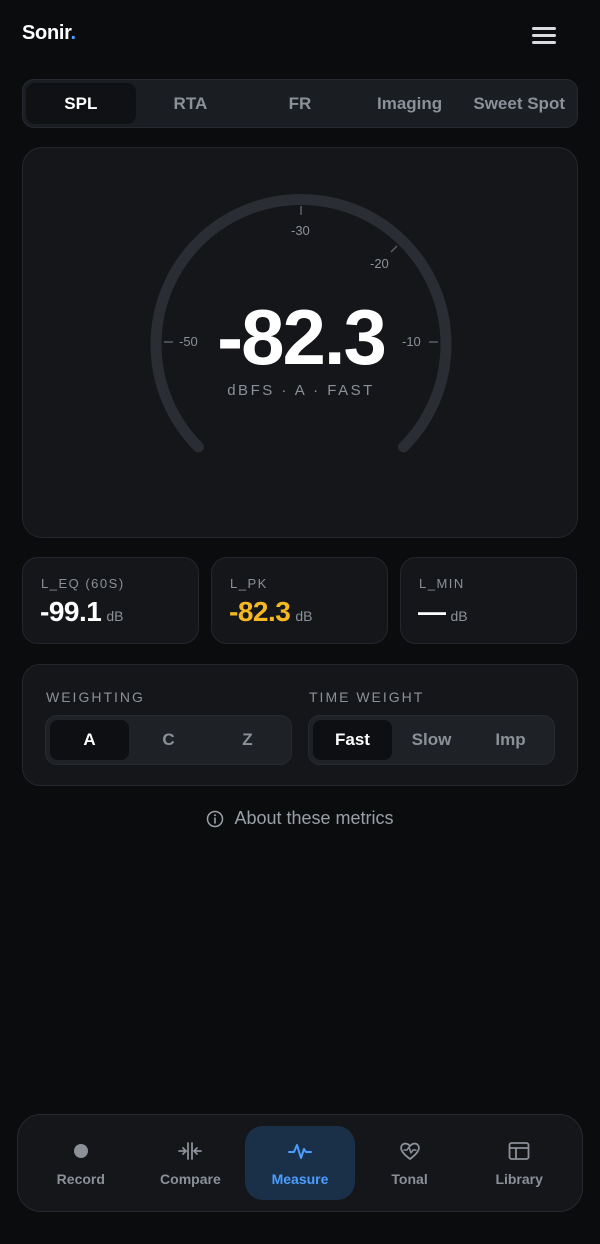 This screenshot has width=600, height=1244. Describe the element at coordinates (190, 1178) in the screenshot. I see `nav-label-compare: Compare` at that location.